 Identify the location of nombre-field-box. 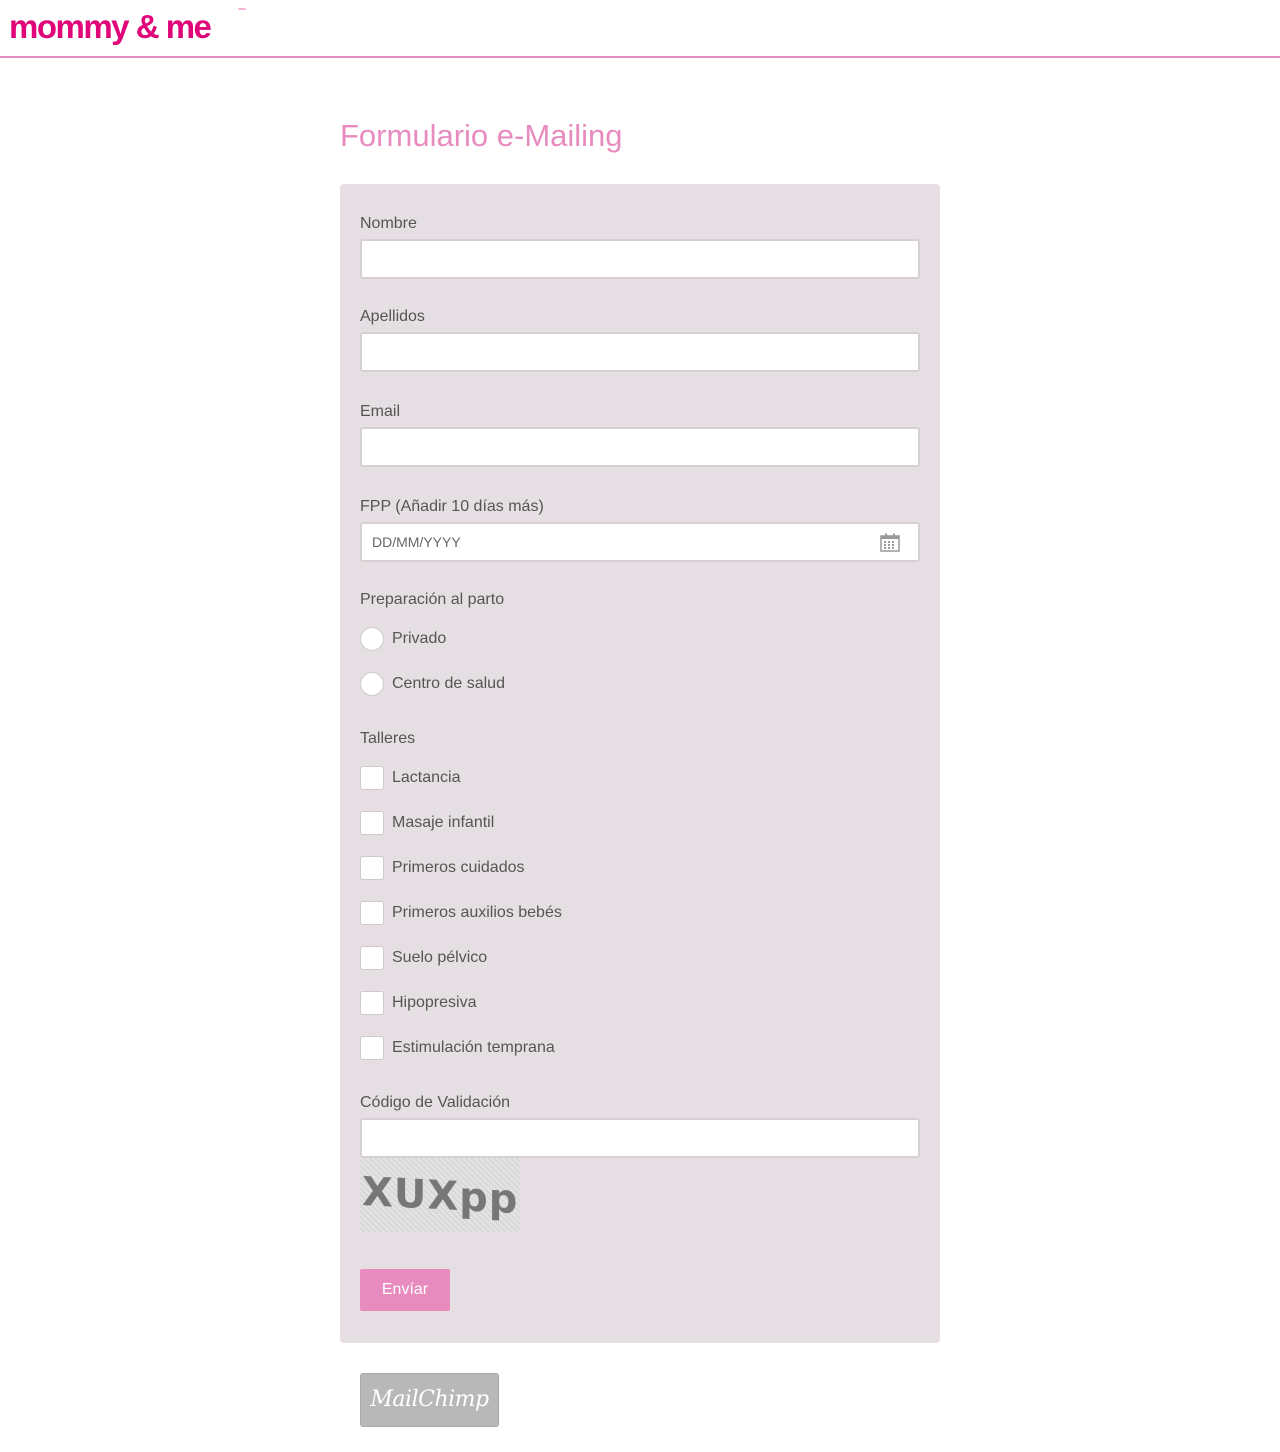
(640, 259).